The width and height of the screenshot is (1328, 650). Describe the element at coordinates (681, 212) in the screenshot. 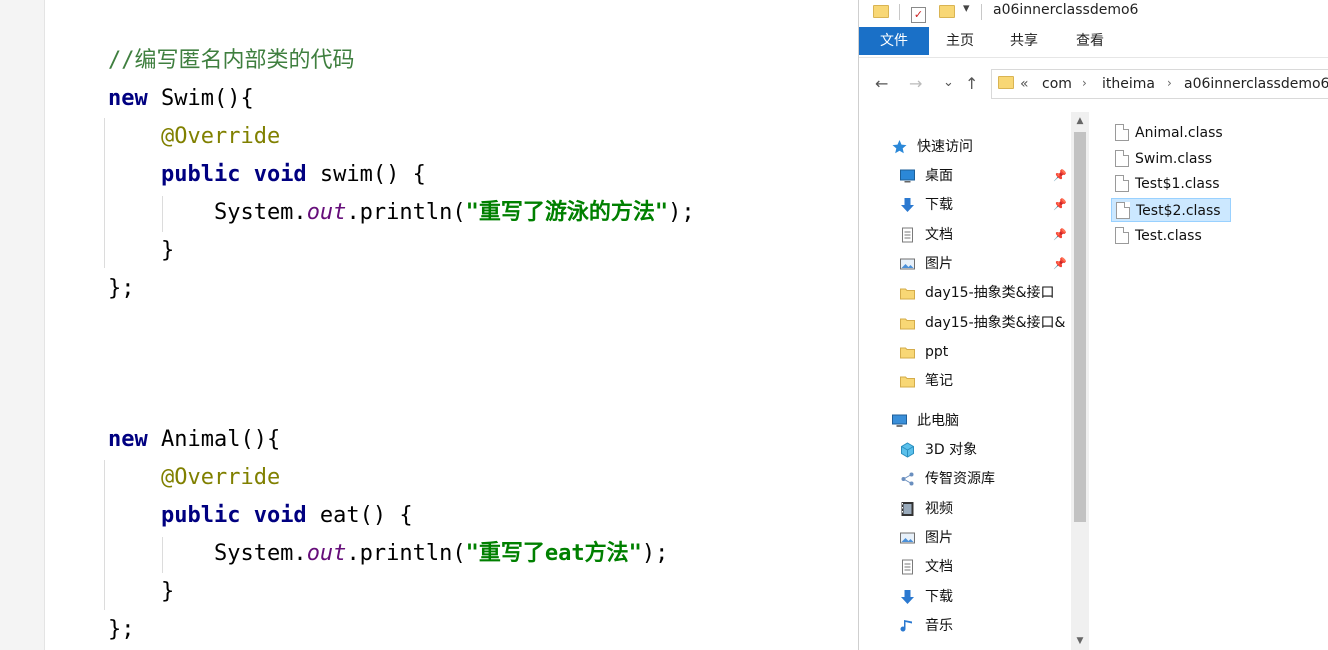

I see `code-token: );` at that location.